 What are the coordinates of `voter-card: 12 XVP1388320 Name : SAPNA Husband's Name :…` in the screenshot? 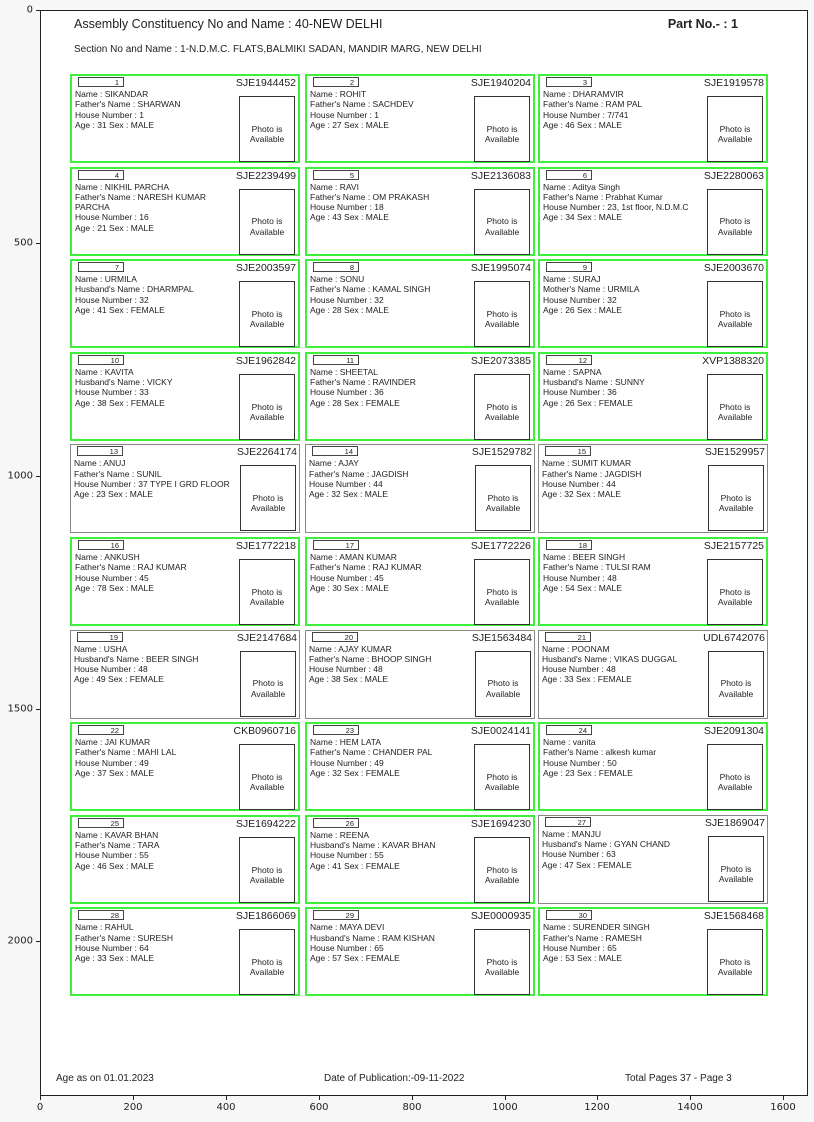 It's located at (653, 396).